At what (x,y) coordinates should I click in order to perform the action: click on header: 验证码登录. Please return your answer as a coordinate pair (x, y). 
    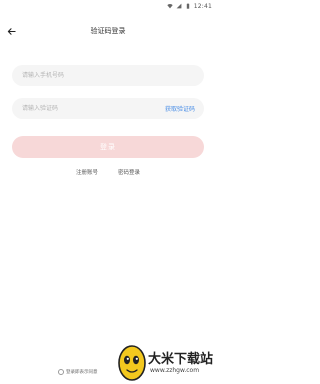
    Looking at the image, I should click on (108, 31).